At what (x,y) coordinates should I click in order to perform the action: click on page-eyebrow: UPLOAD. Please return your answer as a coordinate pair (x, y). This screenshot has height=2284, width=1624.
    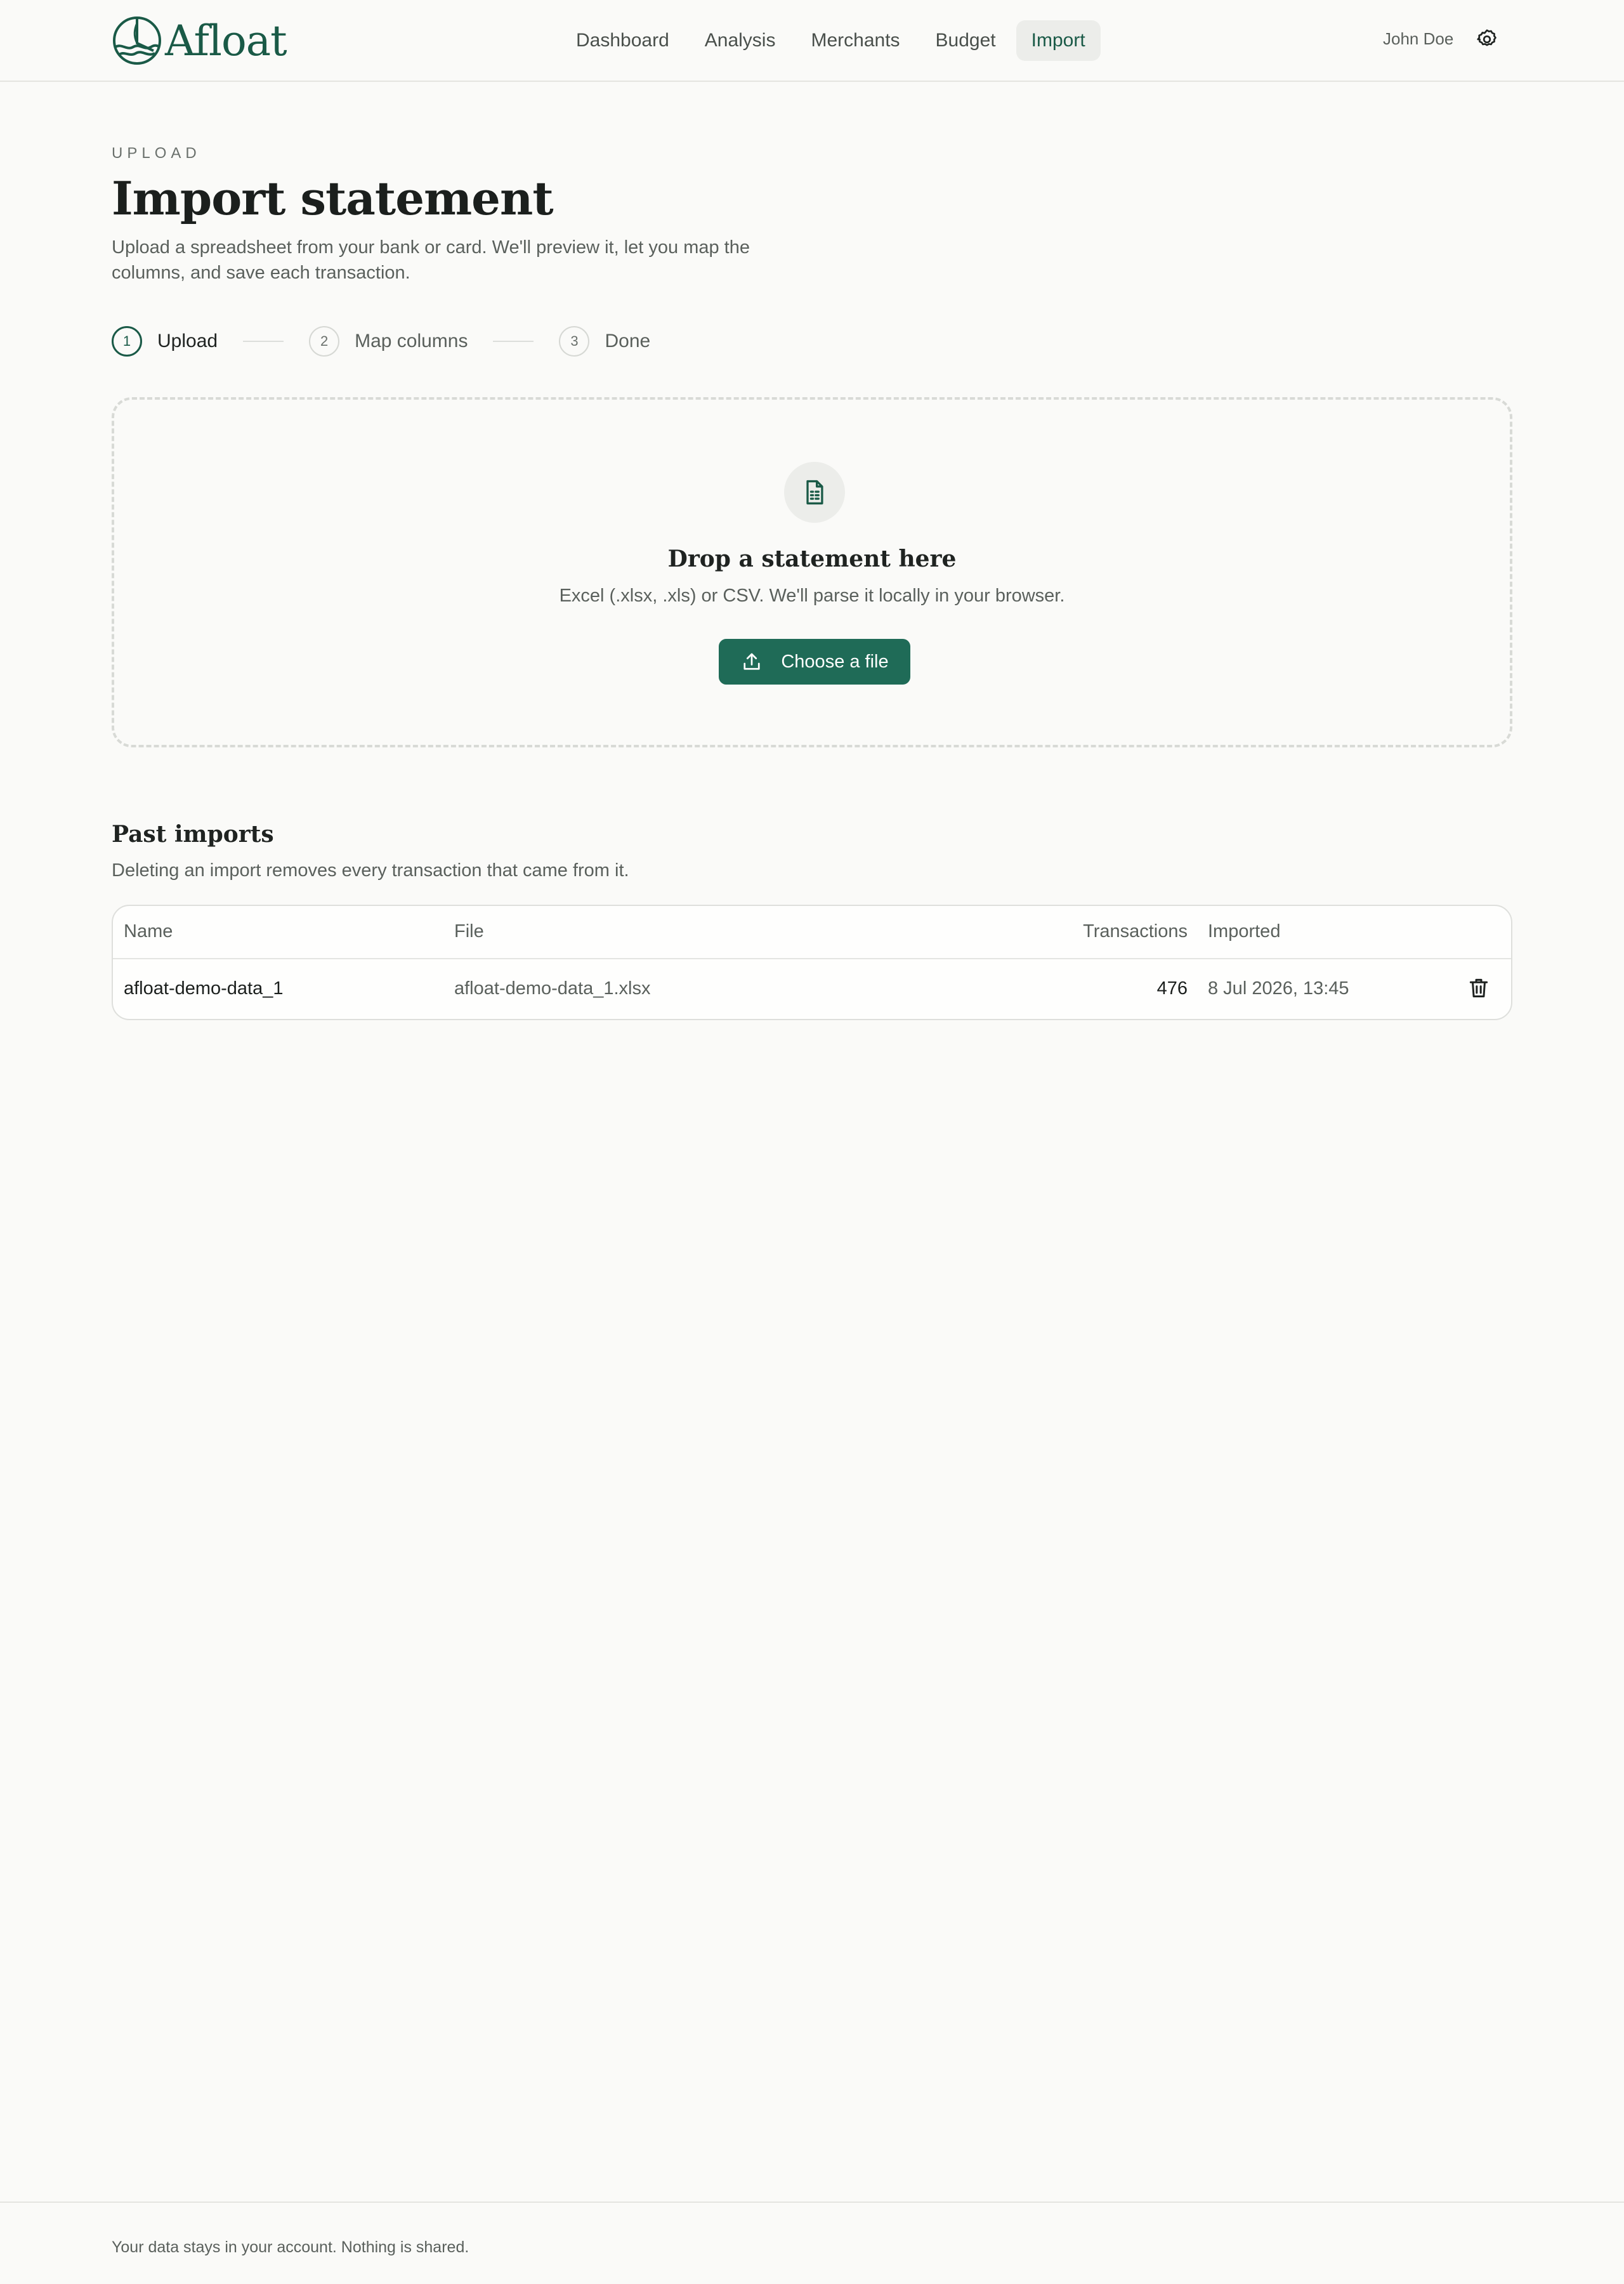
    Looking at the image, I should click on (156, 153).